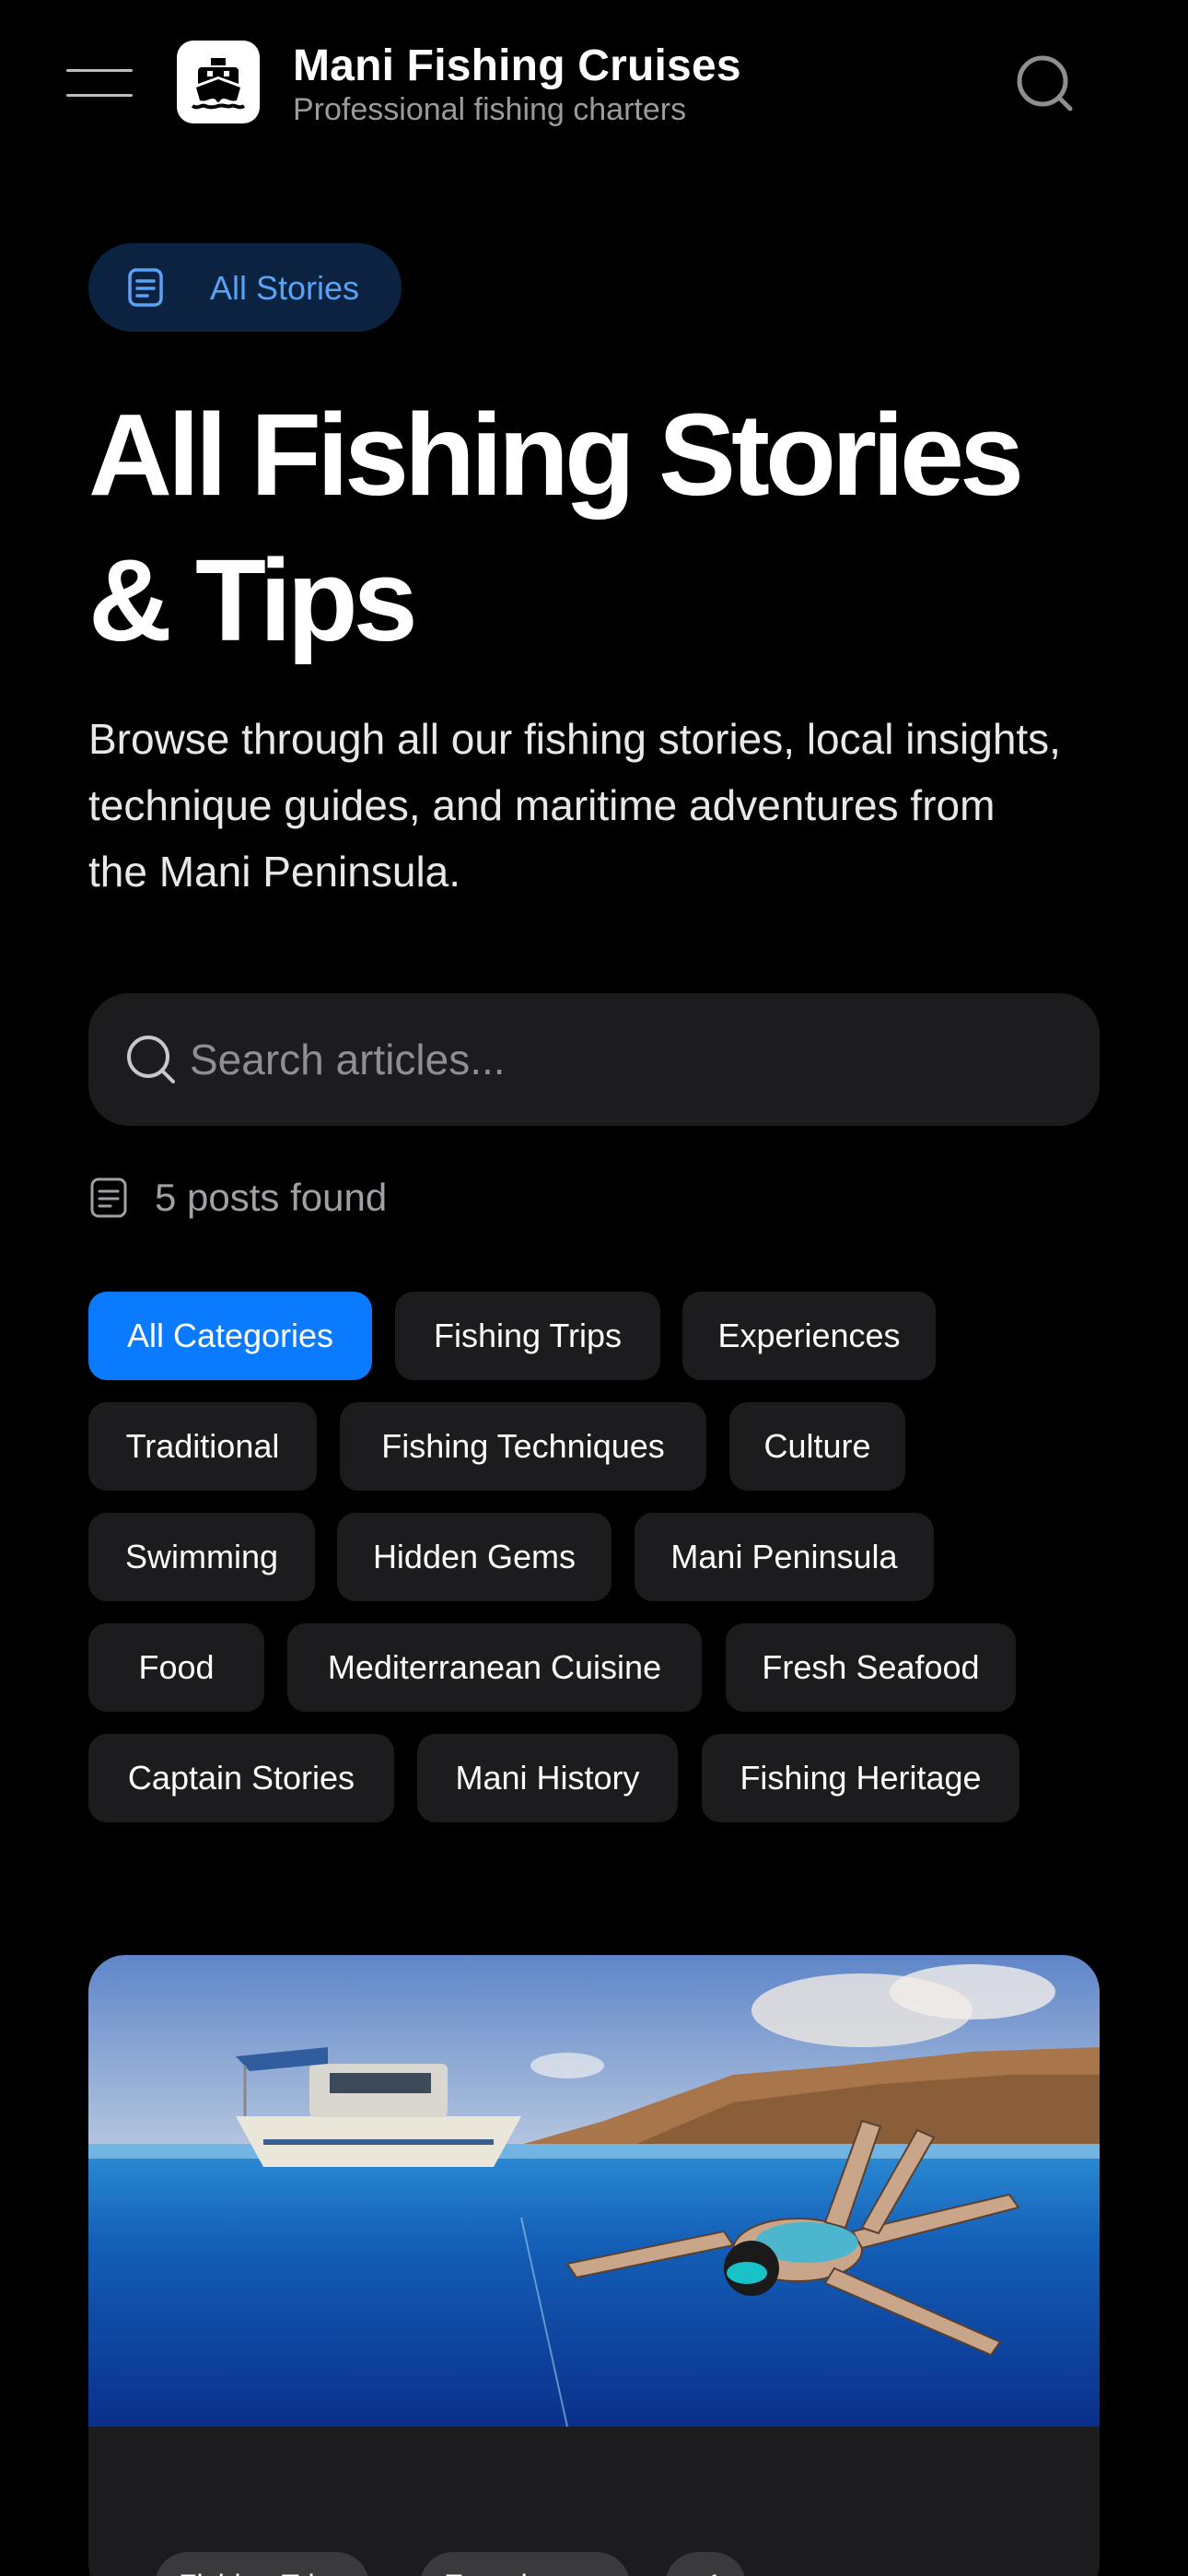  Describe the element at coordinates (241, 1778) in the screenshot. I see `category-chip-captain-stories: Captain Stories` at that location.